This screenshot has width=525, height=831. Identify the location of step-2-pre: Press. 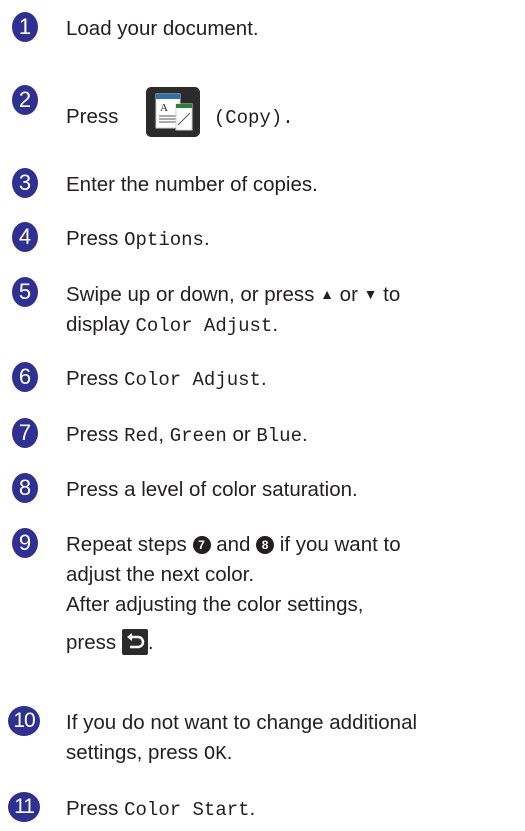
(92, 116).